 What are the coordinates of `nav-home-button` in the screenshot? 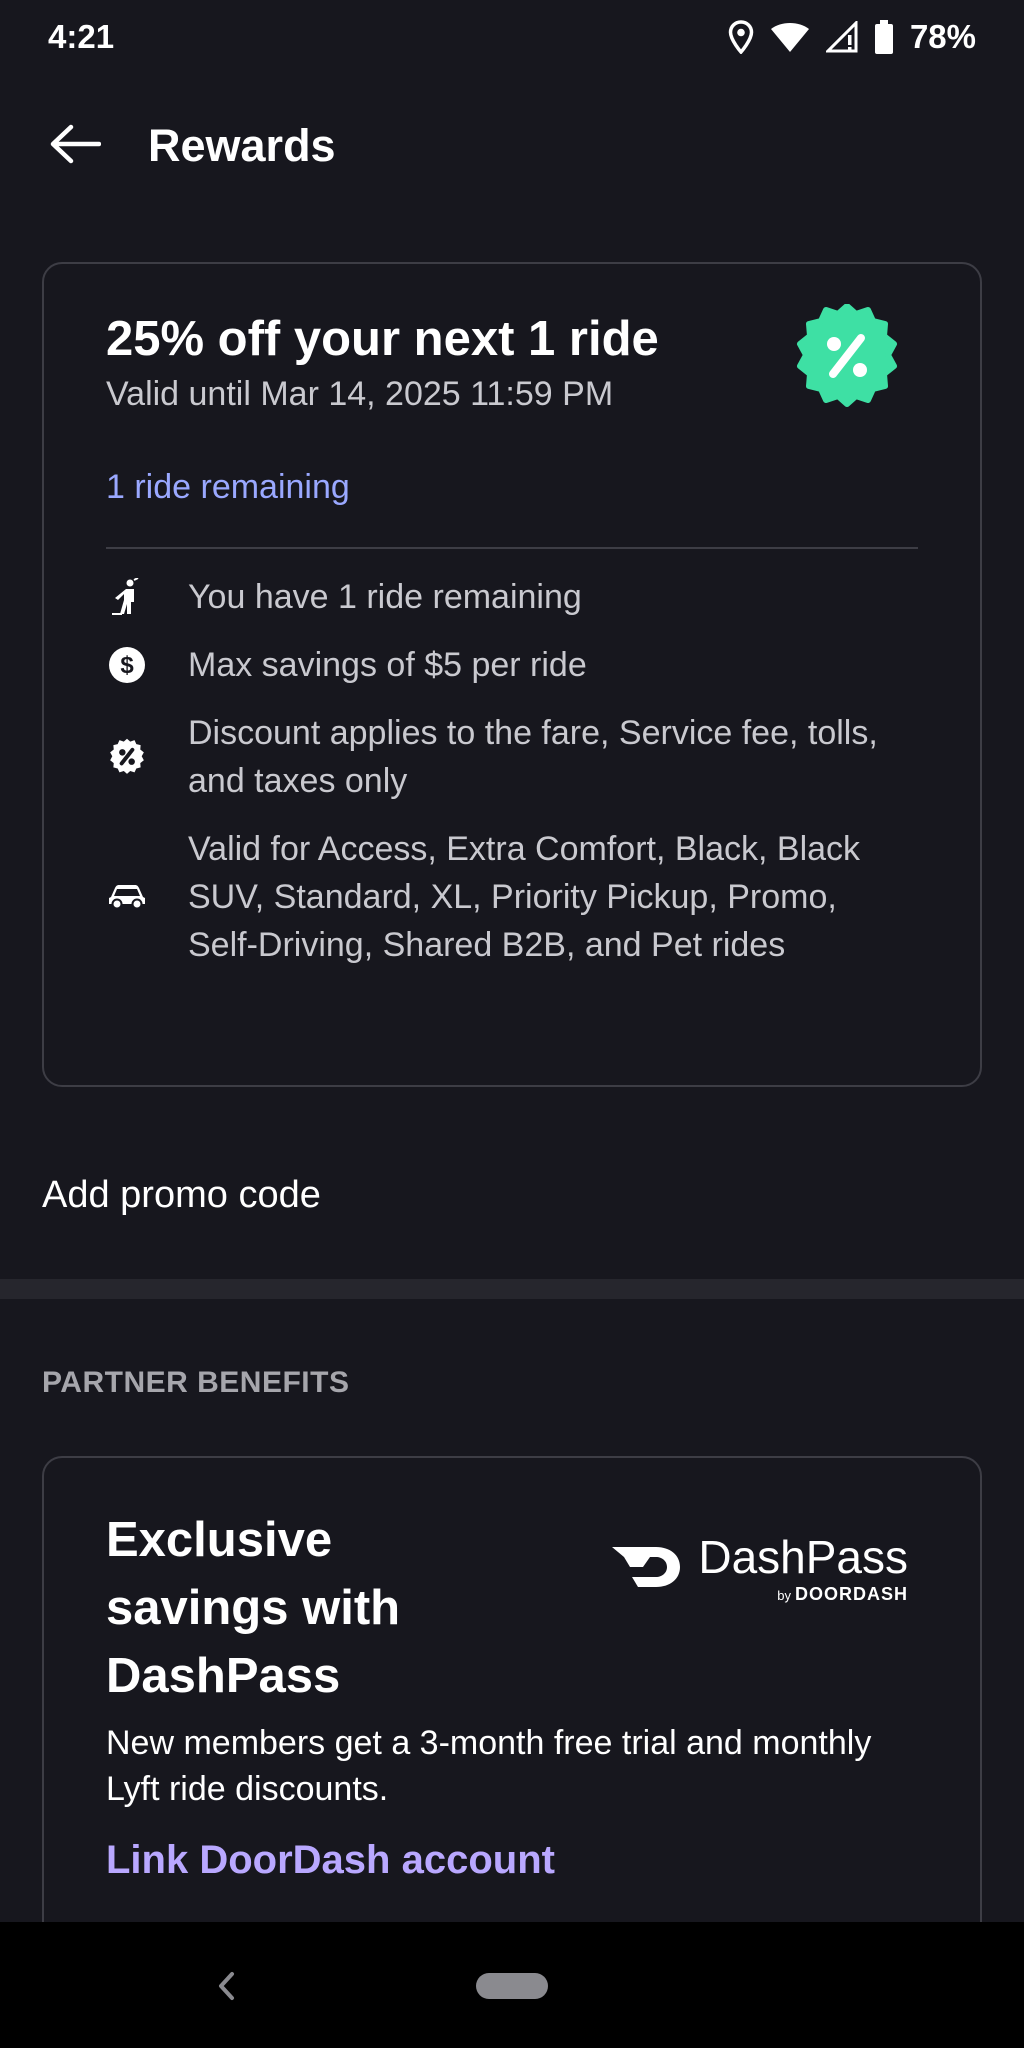 It's located at (512, 1986).